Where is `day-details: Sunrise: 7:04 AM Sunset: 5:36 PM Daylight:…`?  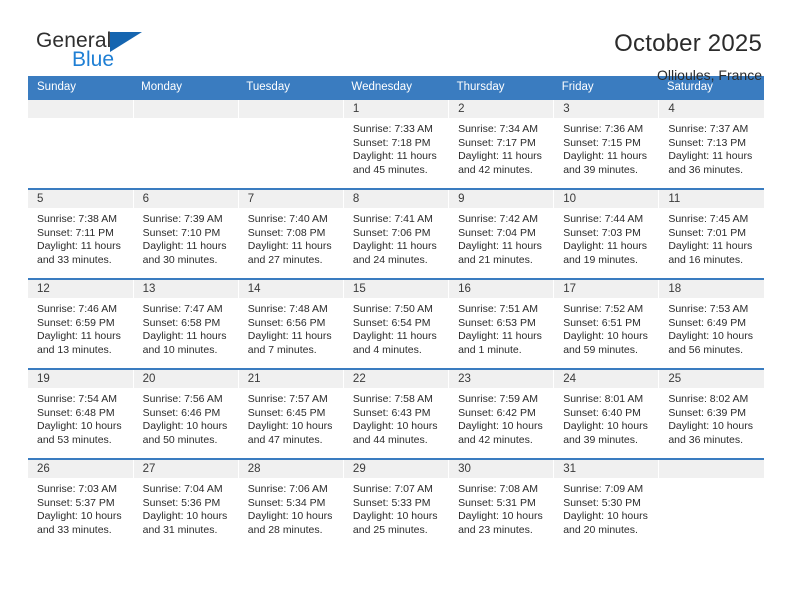 day-details: Sunrise: 7:04 AM Sunset: 5:36 PM Daylight:… is located at coordinates (186, 507).